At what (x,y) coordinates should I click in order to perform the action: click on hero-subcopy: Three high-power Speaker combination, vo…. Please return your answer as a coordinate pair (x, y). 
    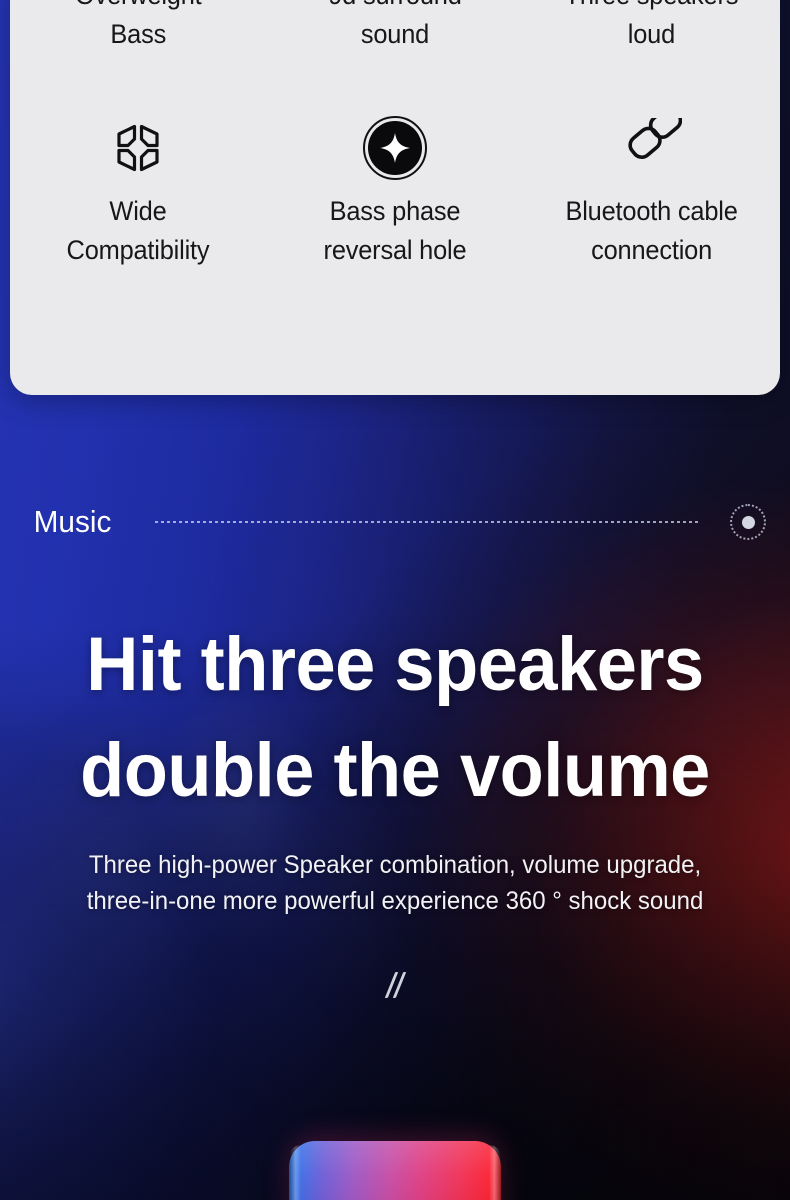
    Looking at the image, I should click on (395, 883).